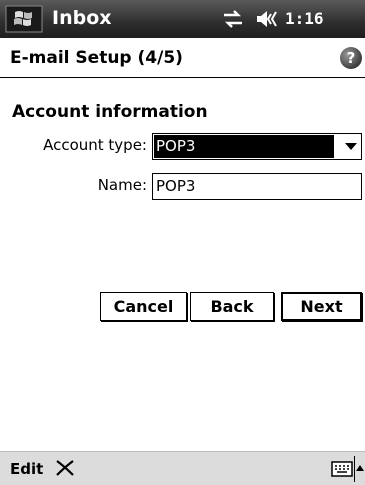 This screenshot has height=485, width=365. What do you see at coordinates (351, 146) in the screenshot?
I see `dropdown-arrow-icon` at bounding box center [351, 146].